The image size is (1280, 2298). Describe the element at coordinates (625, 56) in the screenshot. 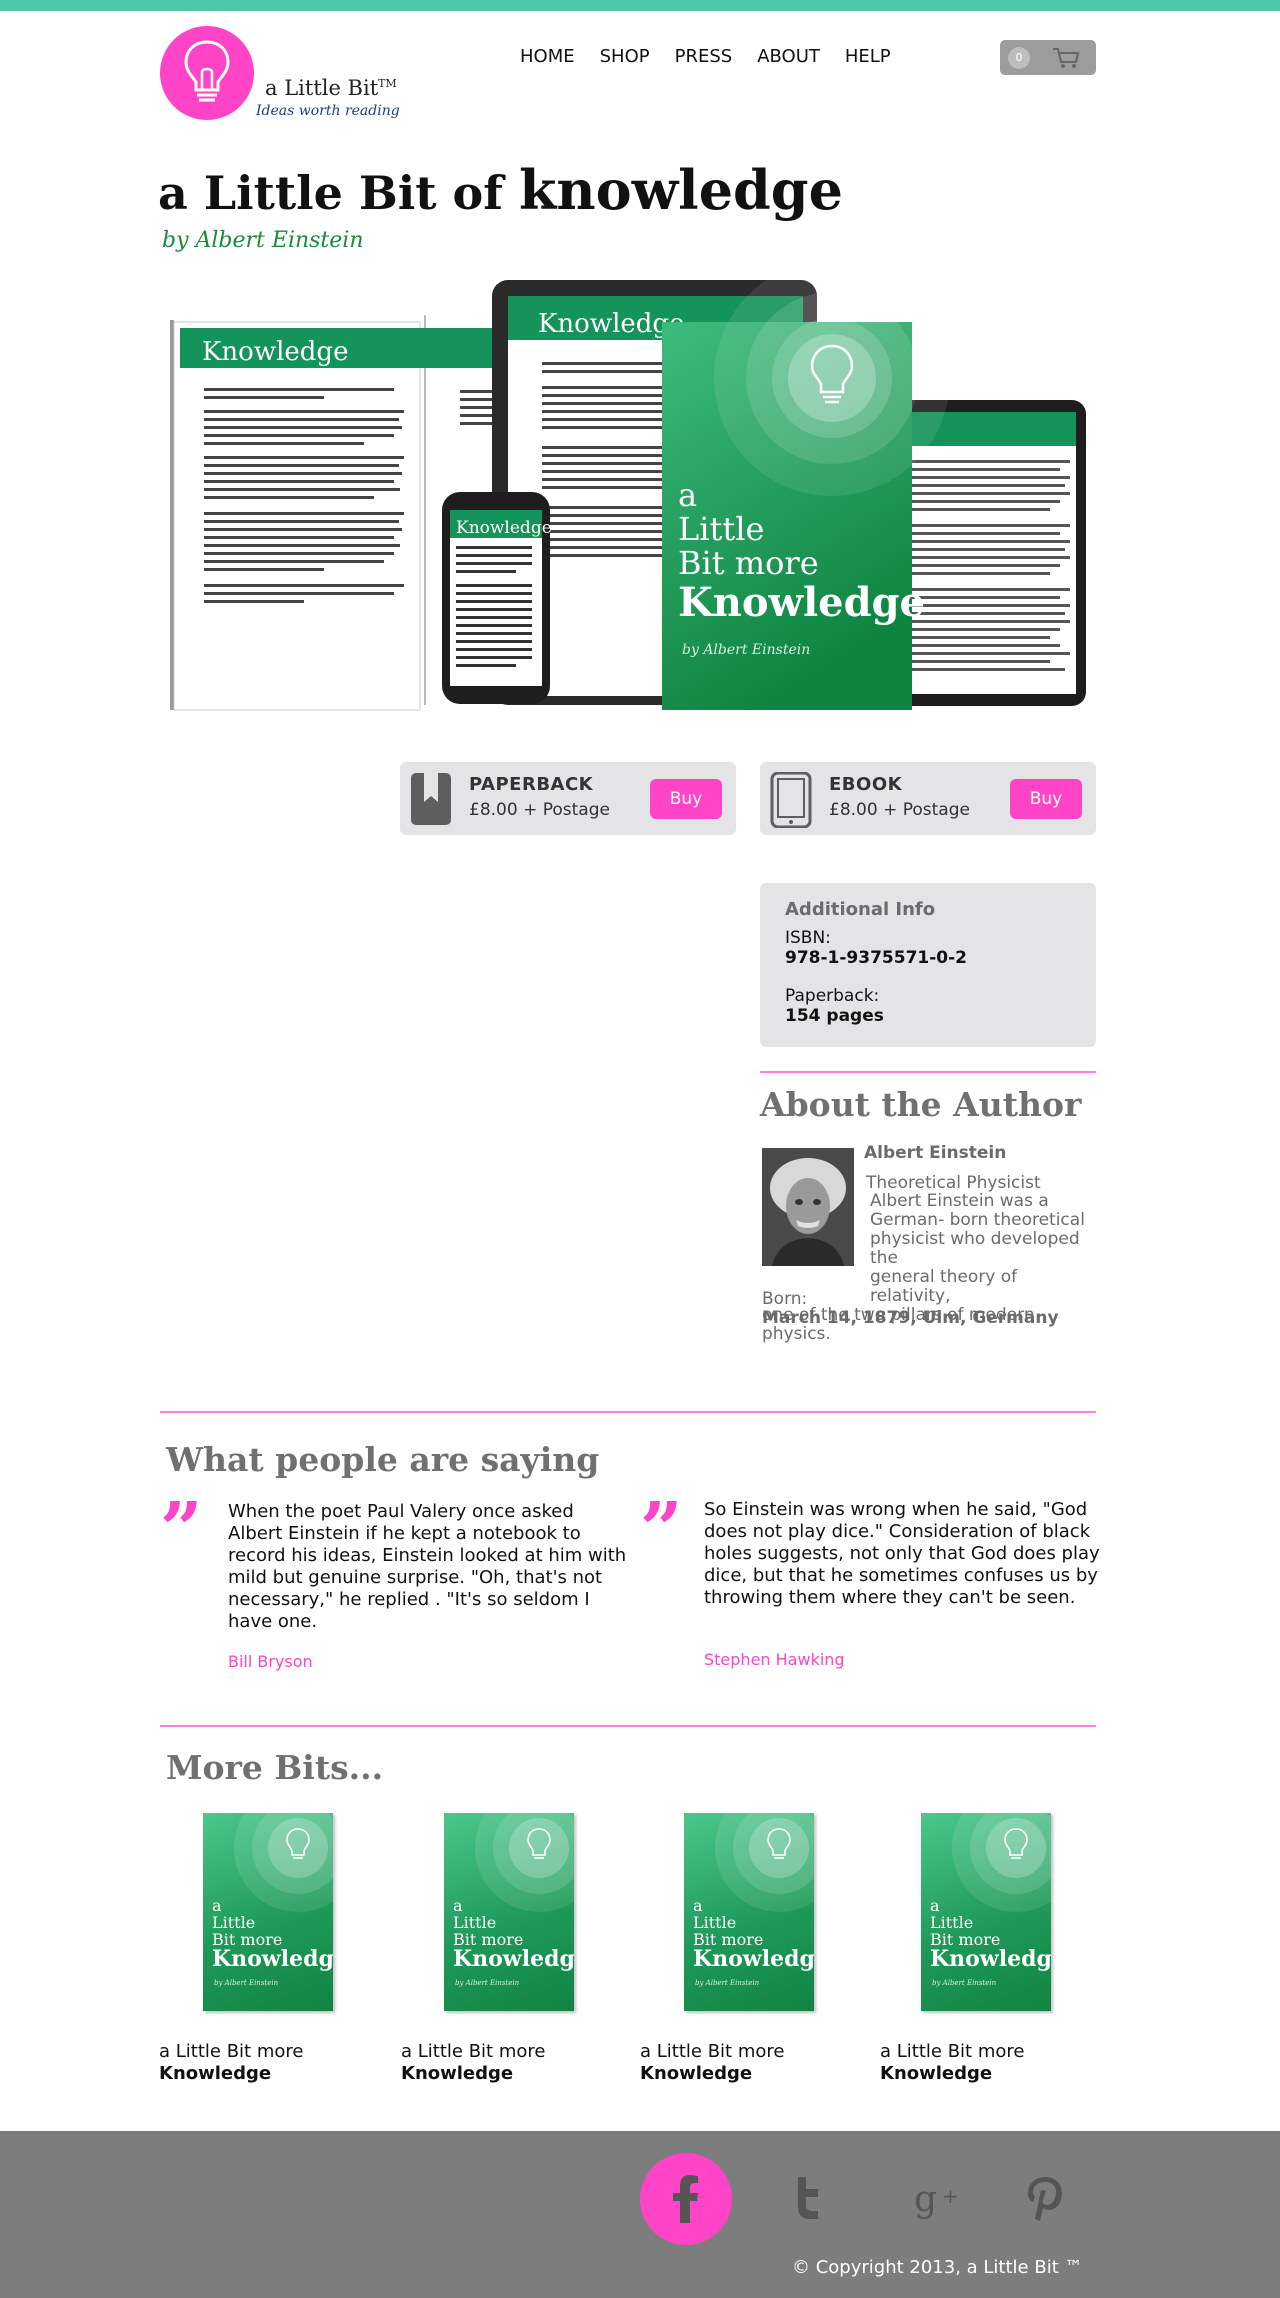

I see `nav-shop: SHOP` at that location.